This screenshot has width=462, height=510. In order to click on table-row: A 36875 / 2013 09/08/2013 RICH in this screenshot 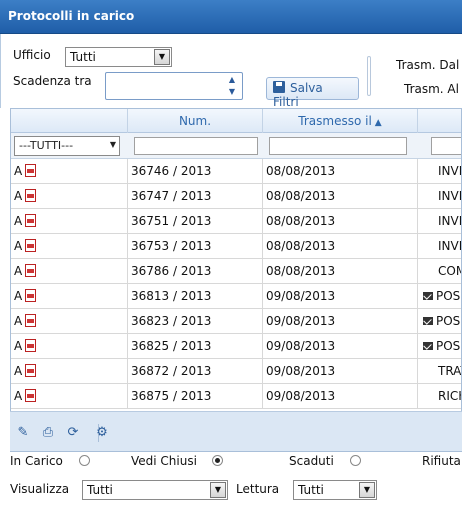, I will do `click(236, 396)`.